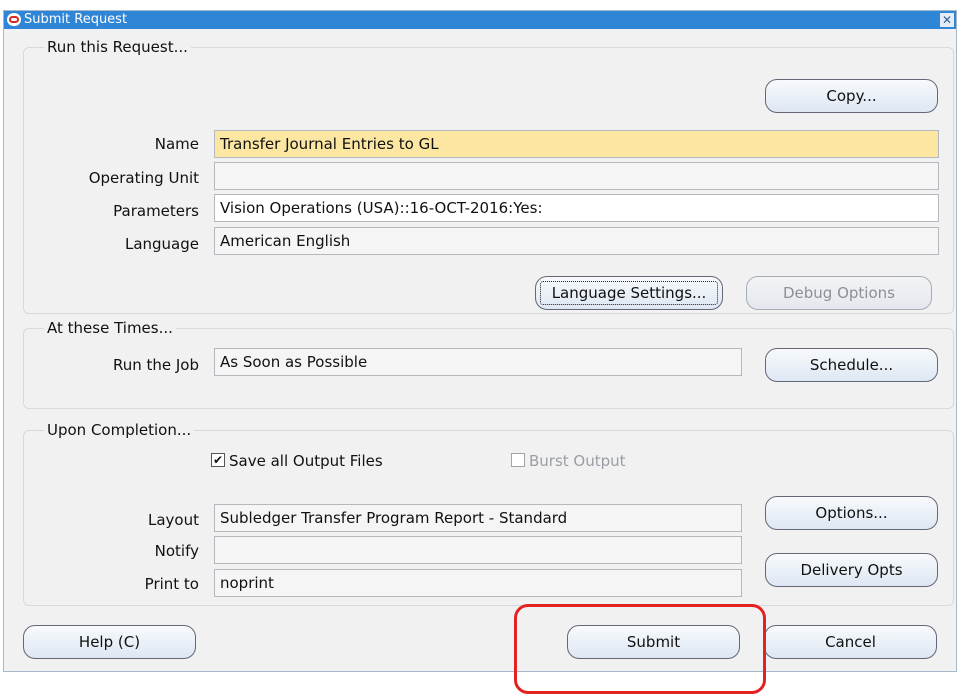  What do you see at coordinates (576, 241) in the screenshot?
I see `language-field: American English` at bounding box center [576, 241].